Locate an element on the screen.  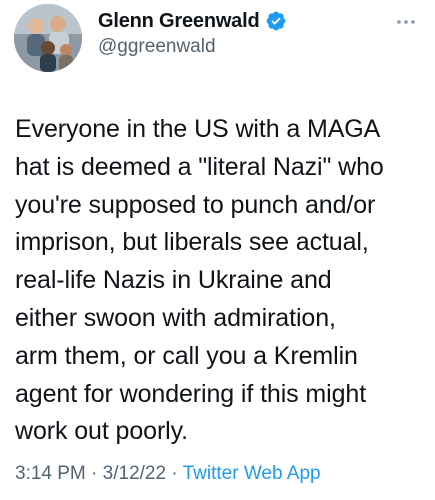
verified-badge-icon is located at coordinates (276, 21).